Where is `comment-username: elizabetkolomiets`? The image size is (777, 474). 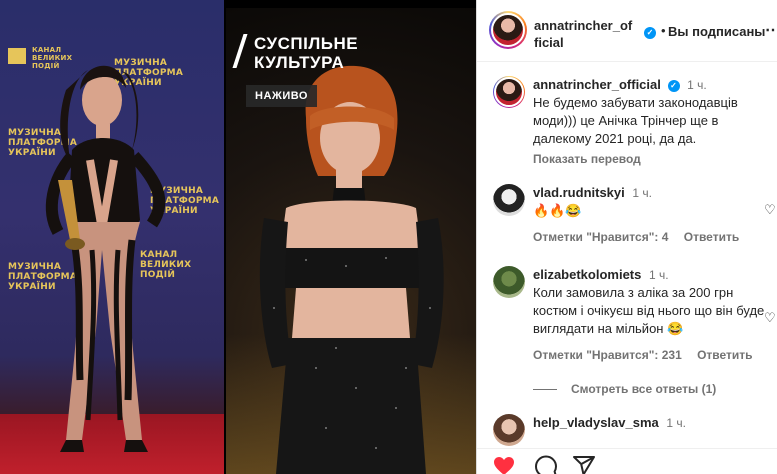 comment-username: elizabetkolomiets is located at coordinates (587, 274).